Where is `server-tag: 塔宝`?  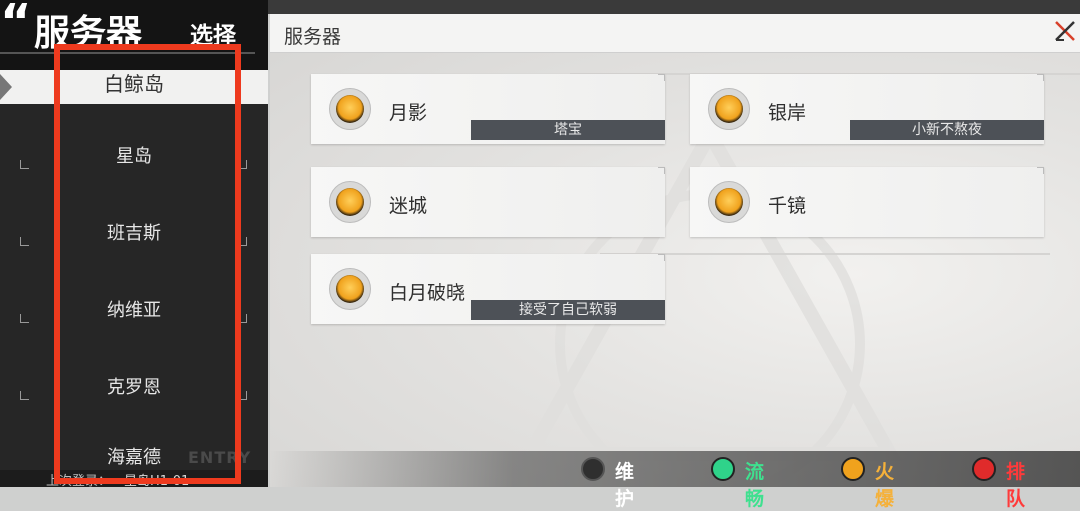
server-tag: 塔宝 is located at coordinates (568, 130).